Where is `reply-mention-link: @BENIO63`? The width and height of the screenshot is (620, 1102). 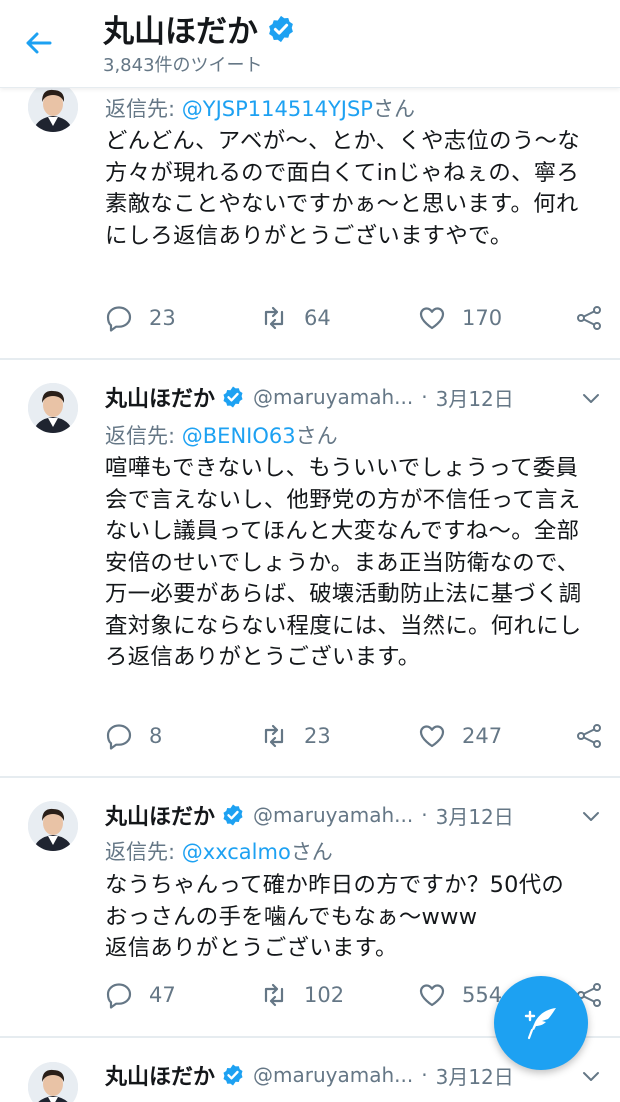
reply-mention-link: @BENIO63 is located at coordinates (239, 436).